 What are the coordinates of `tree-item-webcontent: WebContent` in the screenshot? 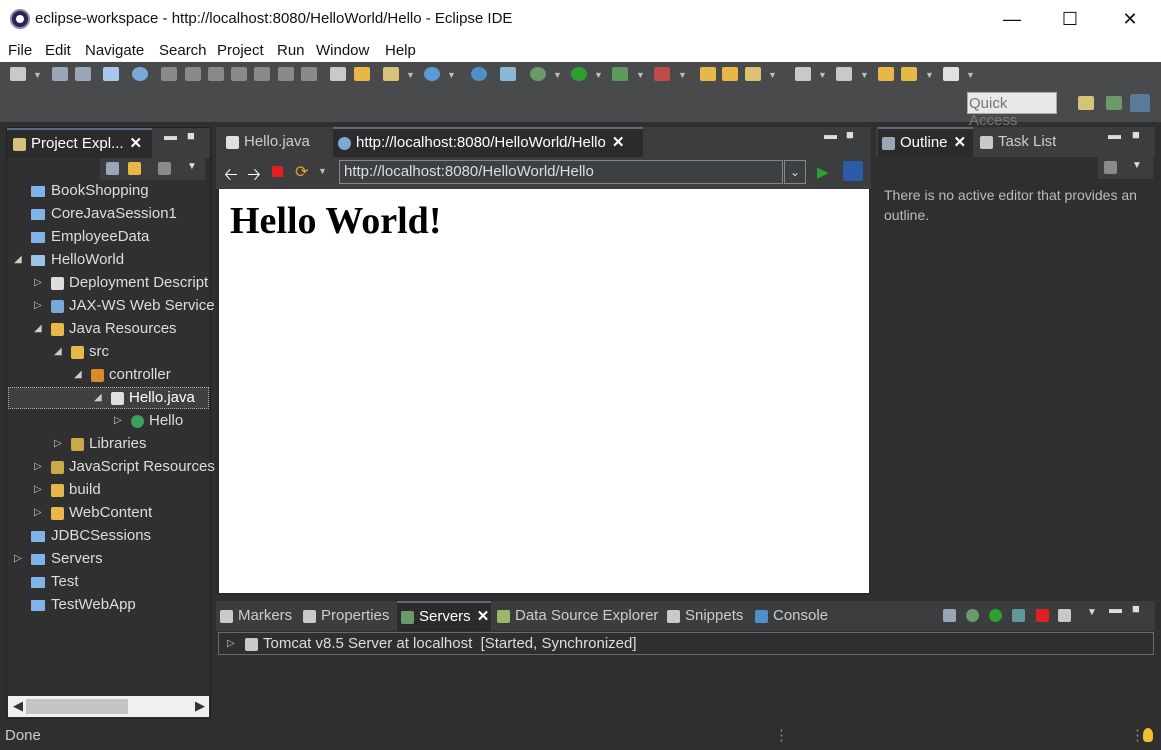 It's located at (101, 512).